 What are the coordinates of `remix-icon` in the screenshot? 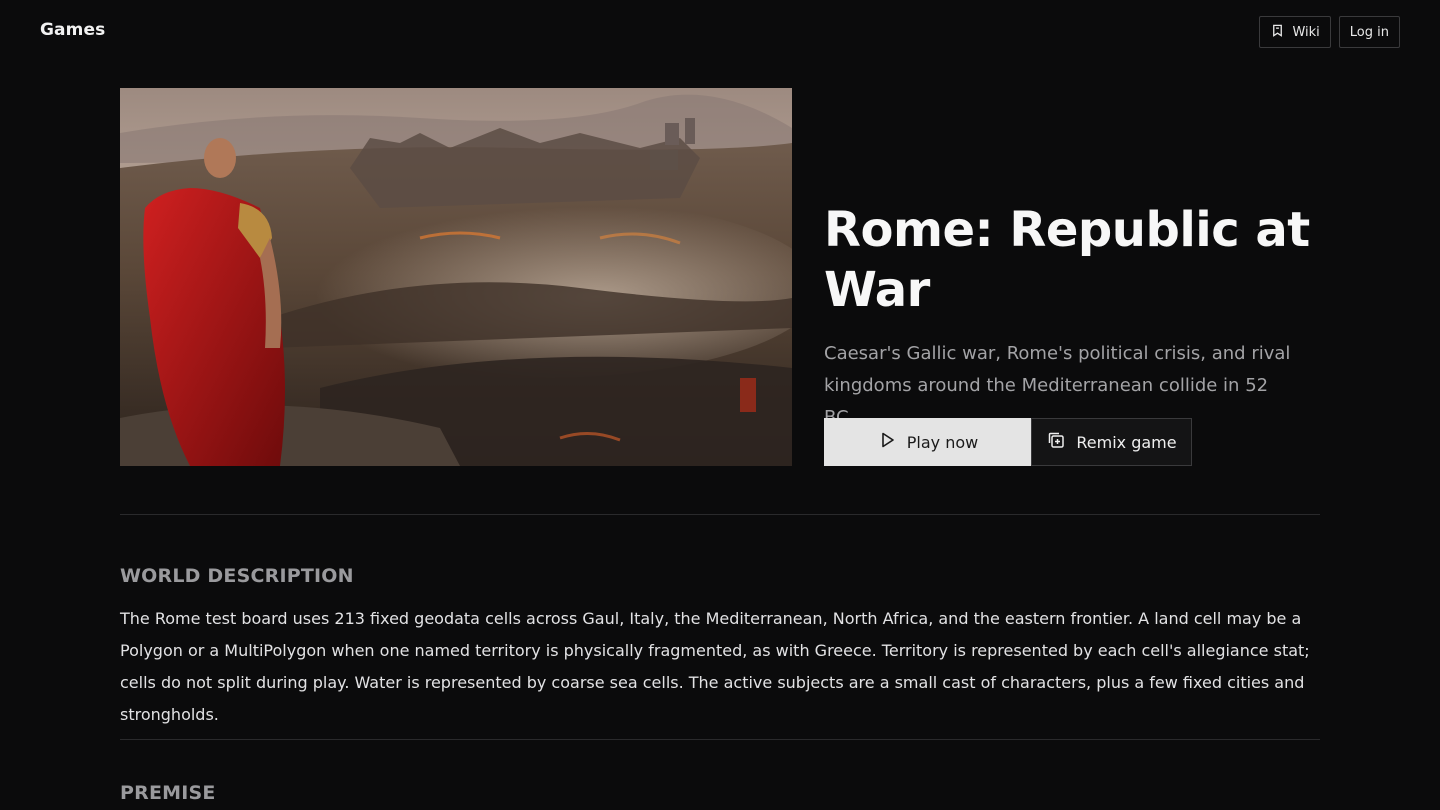 It's located at (1056, 442).